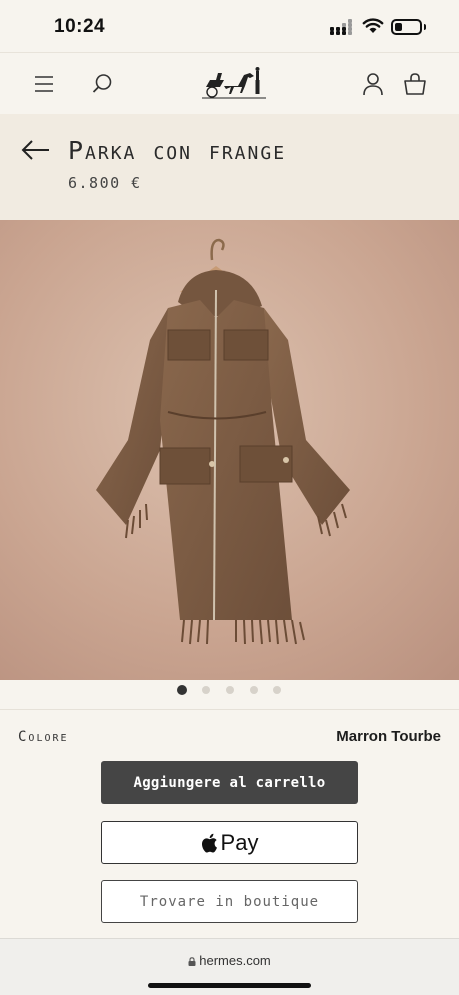  I want to click on right-pocket, so click(266, 464).